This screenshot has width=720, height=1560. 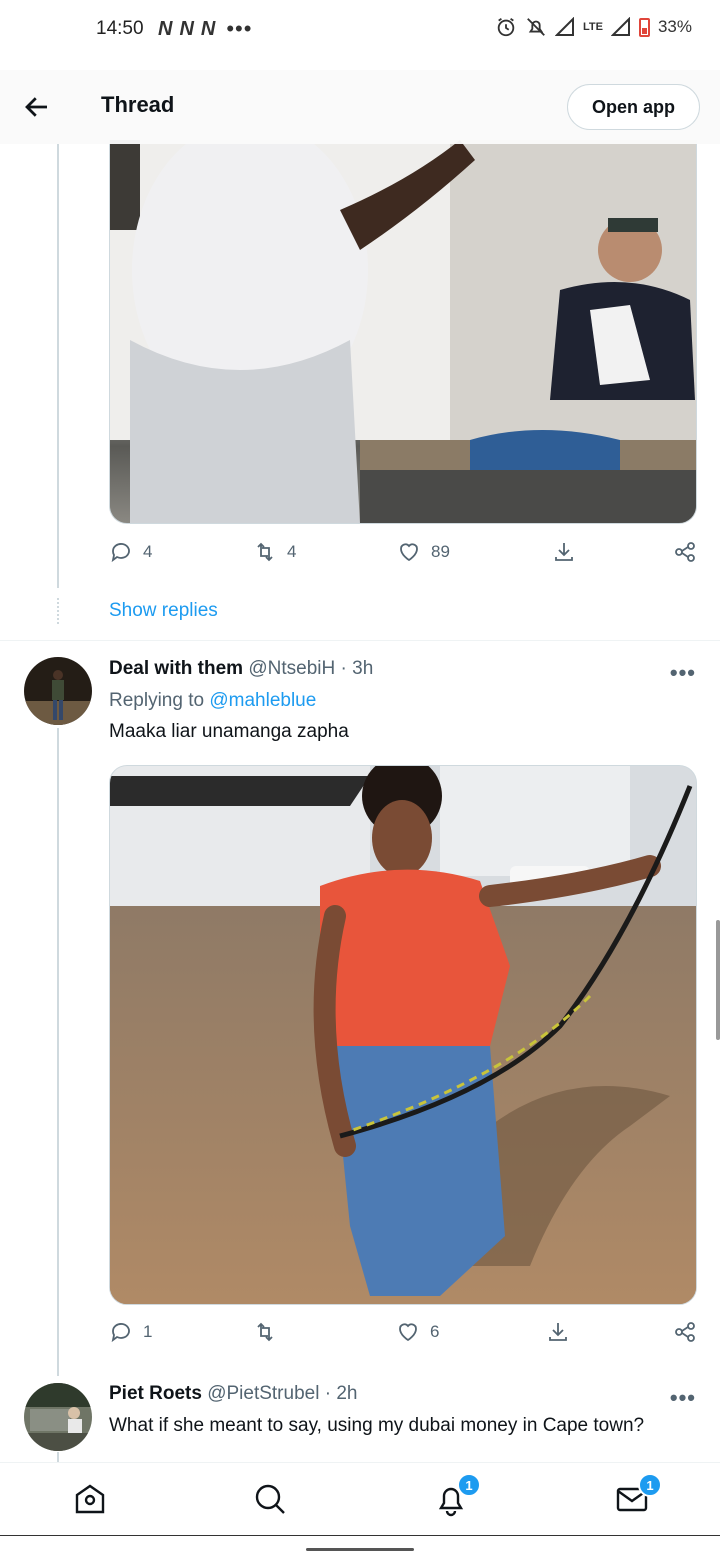 I want to click on replying-prefix: Replying to, so click(x=157, y=700).